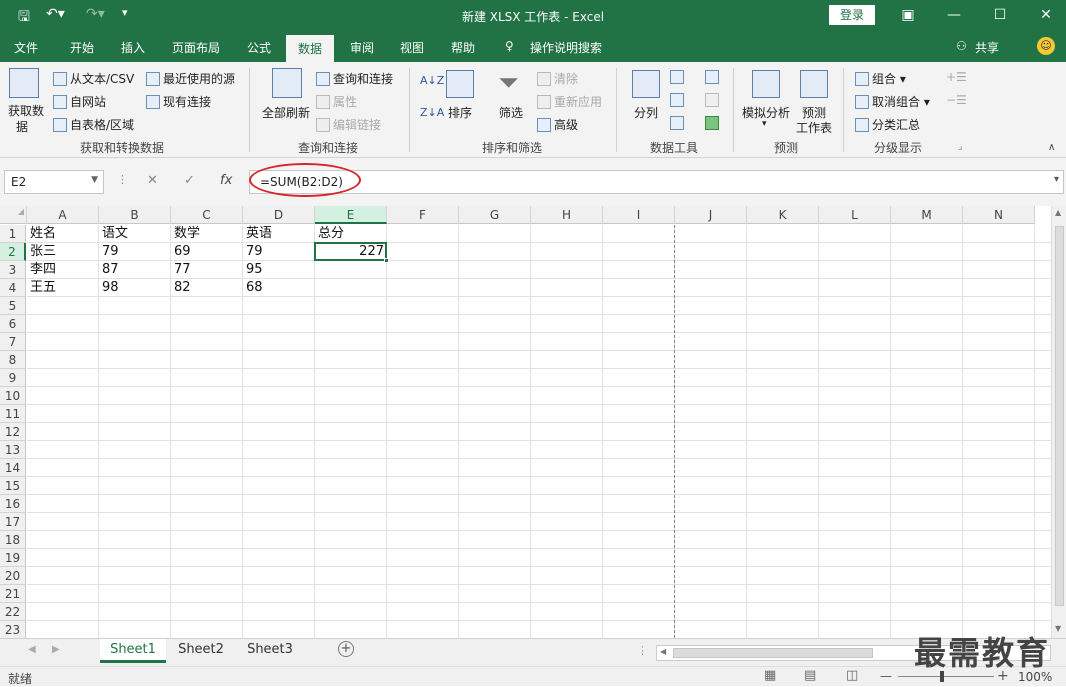 The width and height of the screenshot is (1066, 687). What do you see at coordinates (135, 215) in the screenshot?
I see `column-header-b: B` at bounding box center [135, 215].